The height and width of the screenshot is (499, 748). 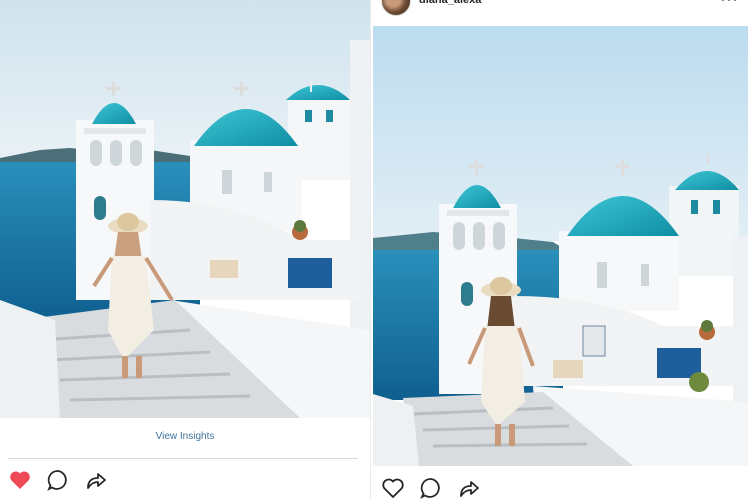 What do you see at coordinates (183, 458) in the screenshot?
I see `divider` at bounding box center [183, 458].